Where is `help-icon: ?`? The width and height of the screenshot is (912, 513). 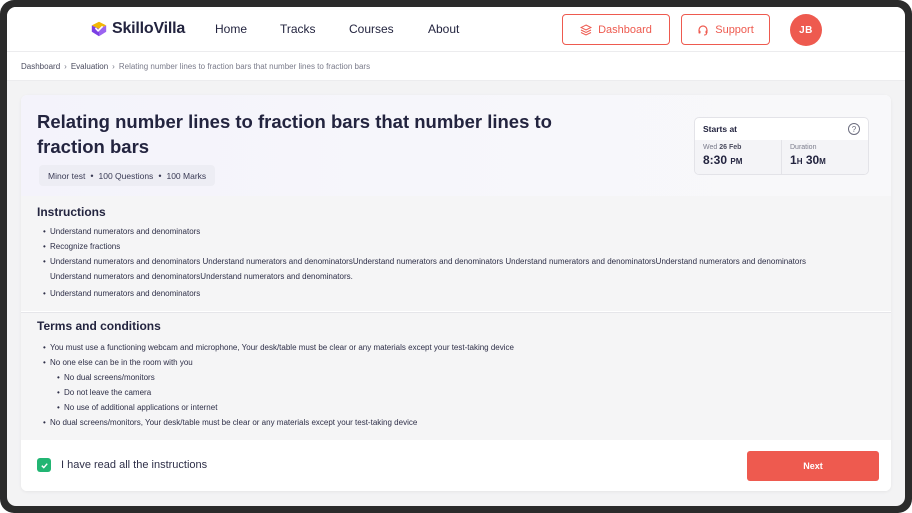
help-icon: ? is located at coordinates (854, 129).